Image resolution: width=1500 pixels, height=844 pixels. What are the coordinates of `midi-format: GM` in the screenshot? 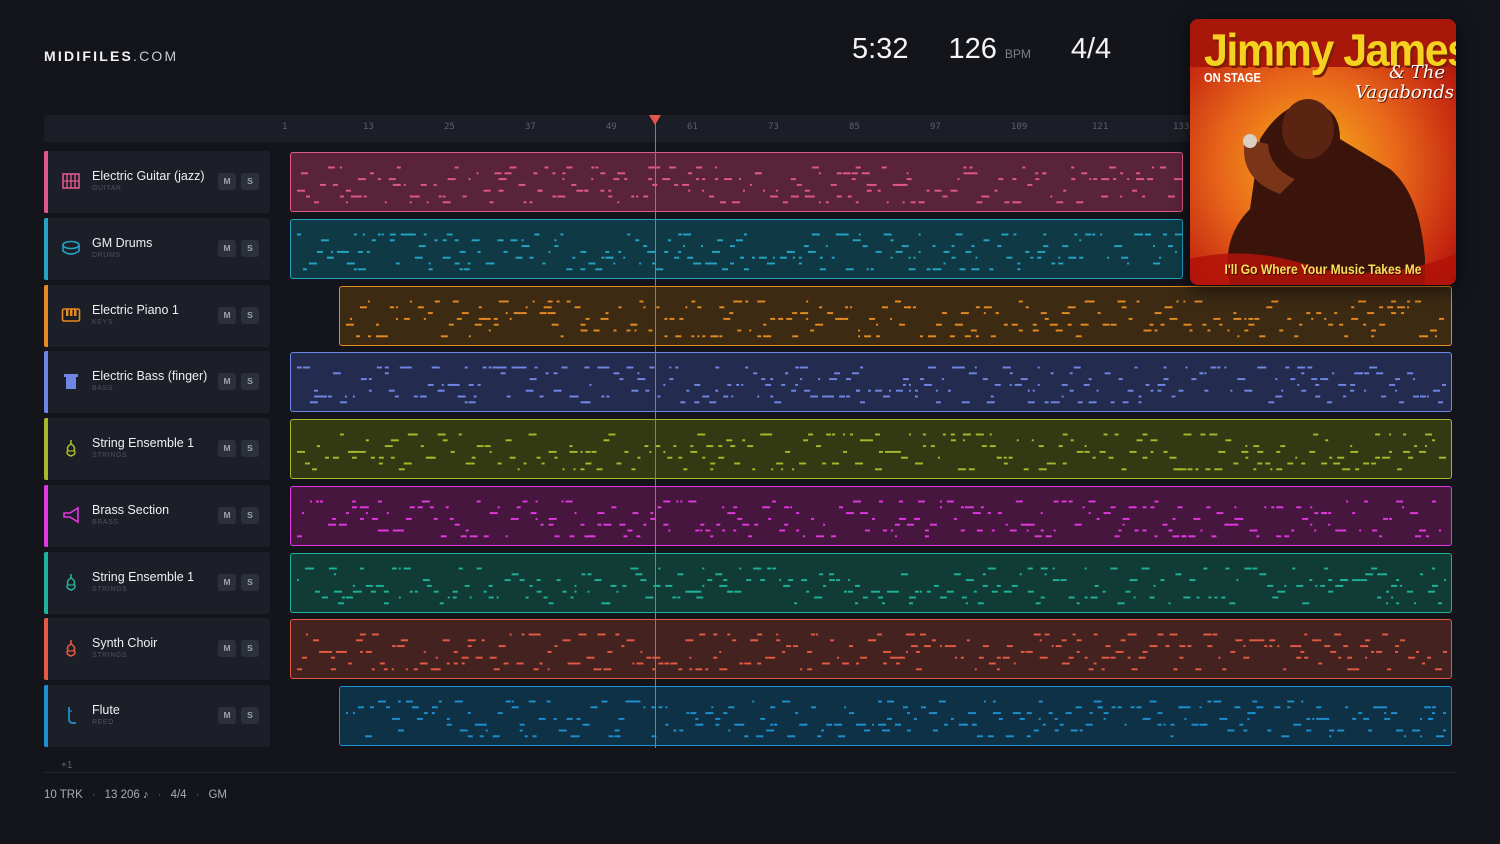 It's located at (217, 795).